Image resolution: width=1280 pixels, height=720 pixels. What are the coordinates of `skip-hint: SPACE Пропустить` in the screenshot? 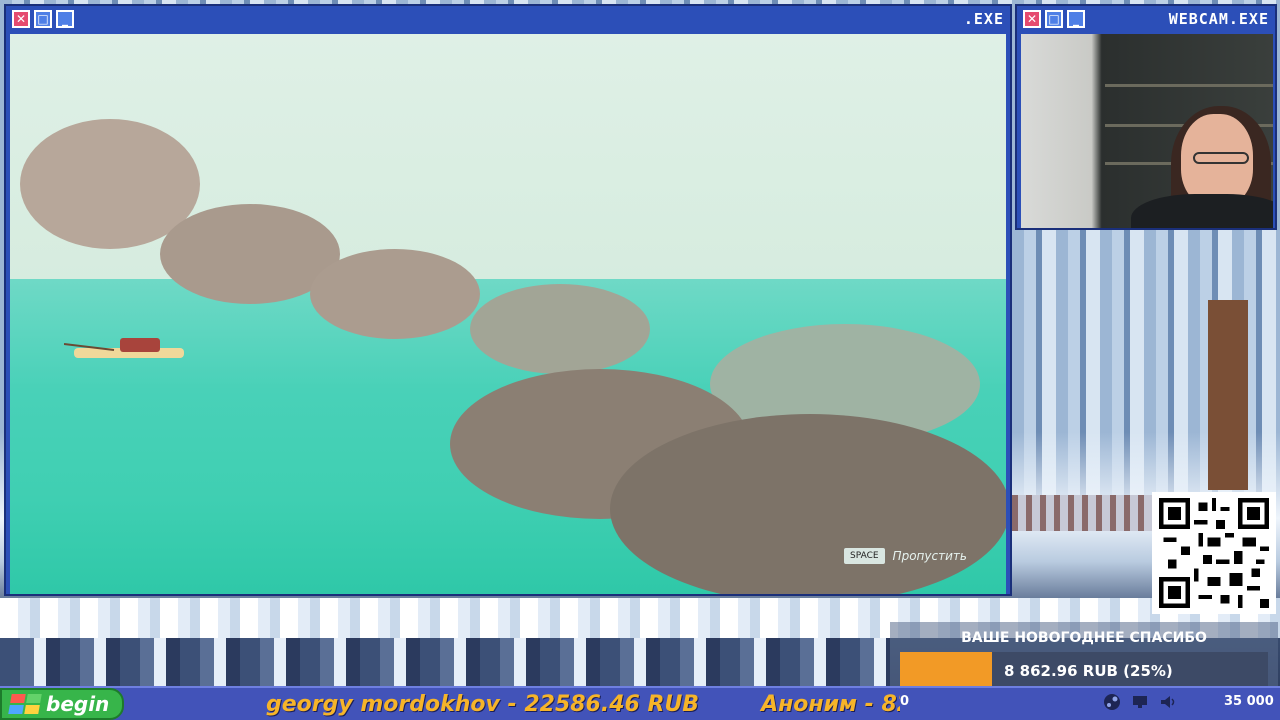 It's located at (905, 556).